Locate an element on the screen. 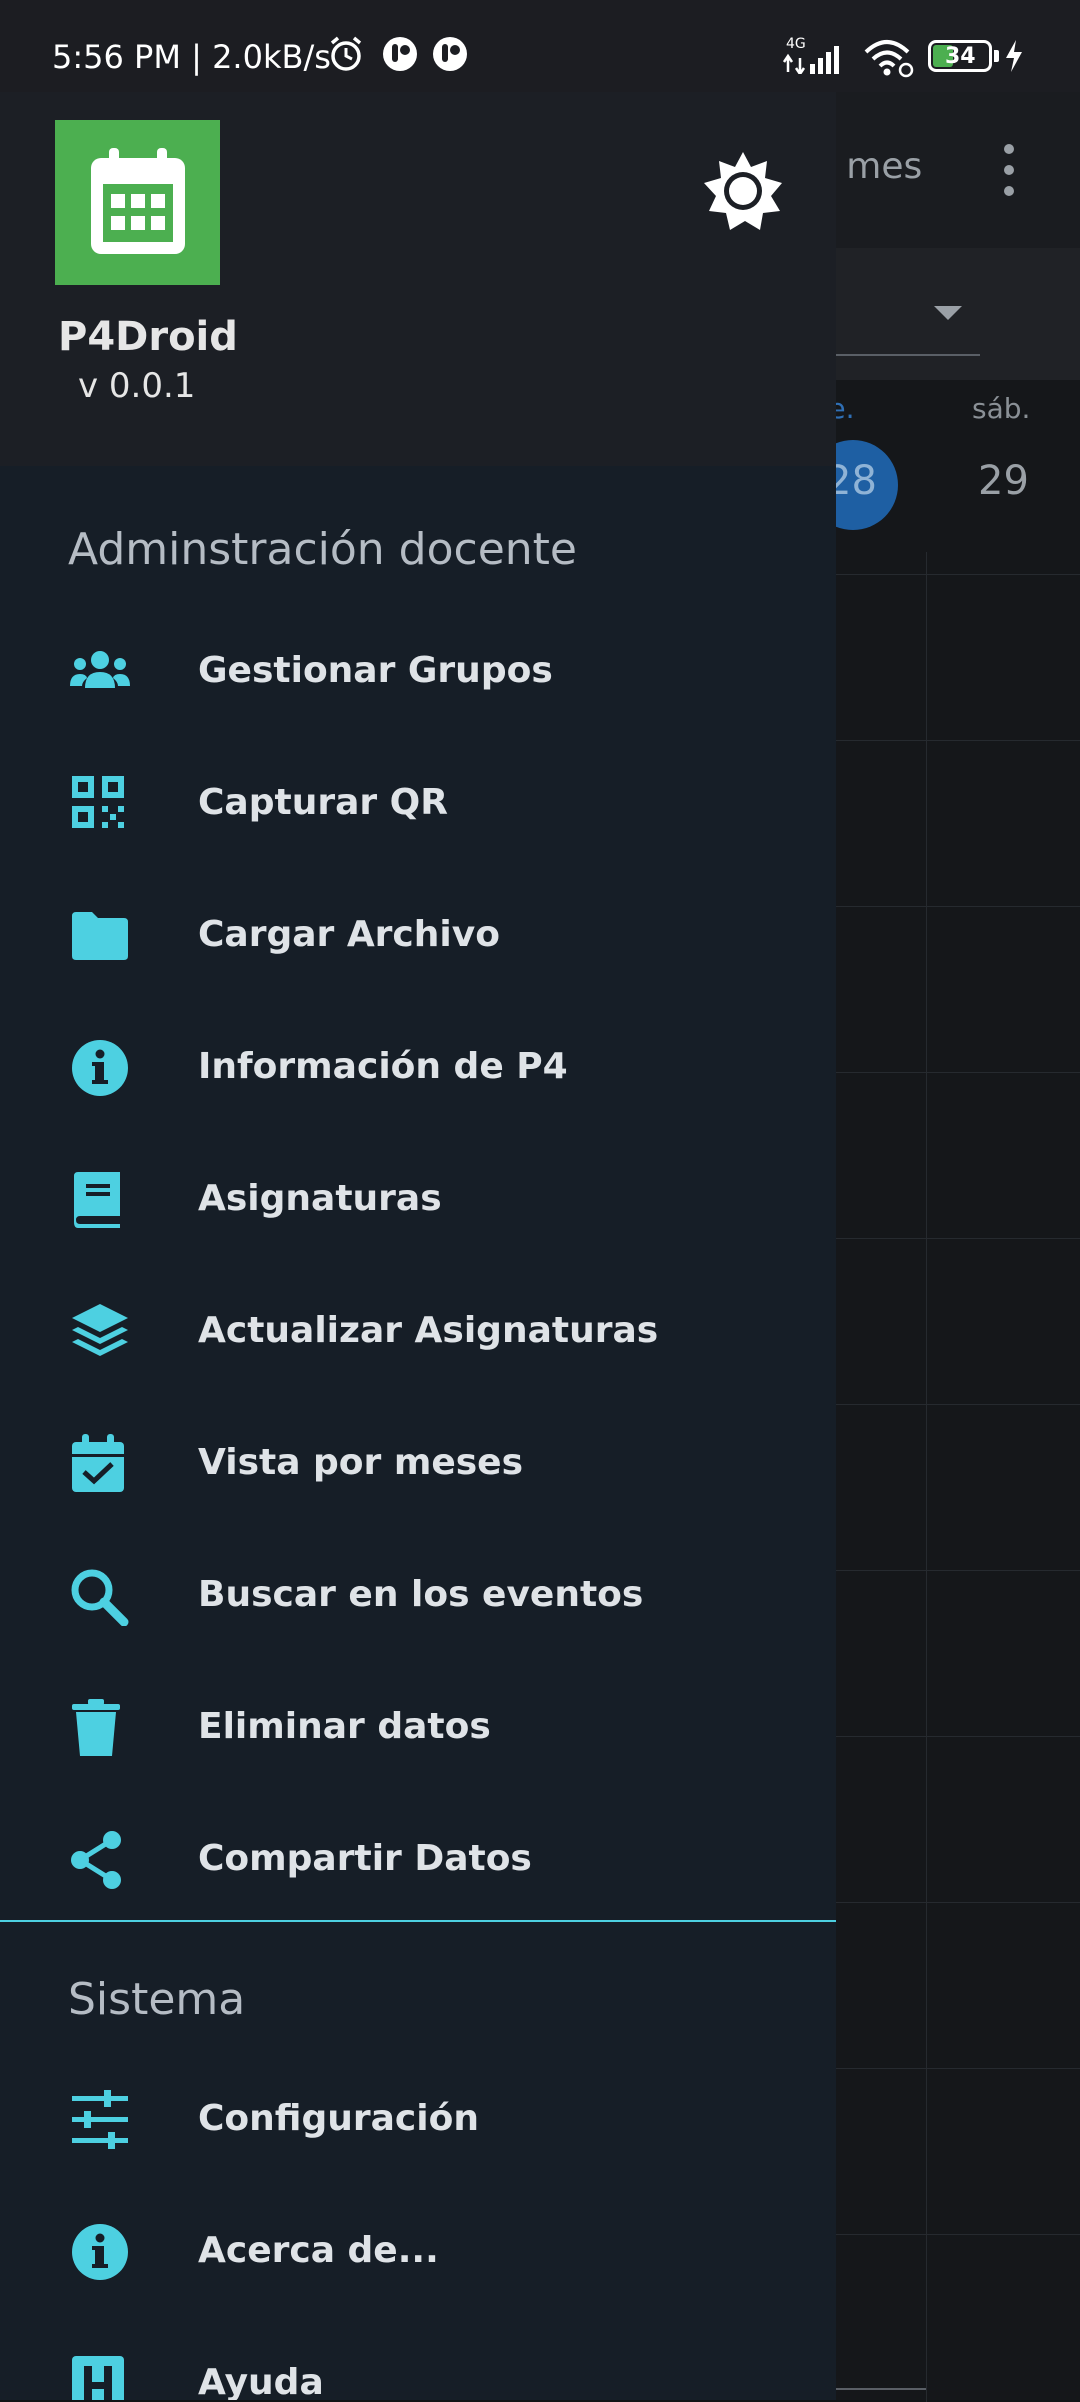 The width and height of the screenshot is (1080, 2402). layers-icon is located at coordinates (100, 1330).